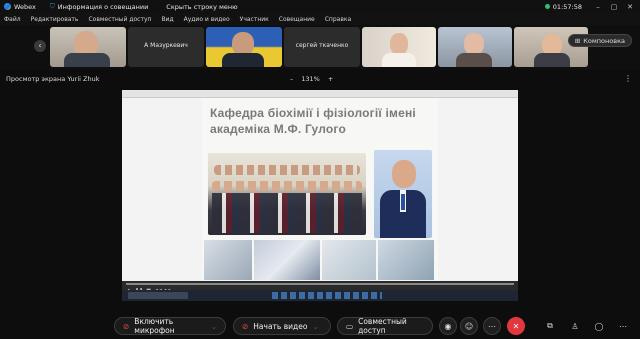 The image size is (640, 339). I want to click on window-controls: – ▢ ✕, so click(614, 7).